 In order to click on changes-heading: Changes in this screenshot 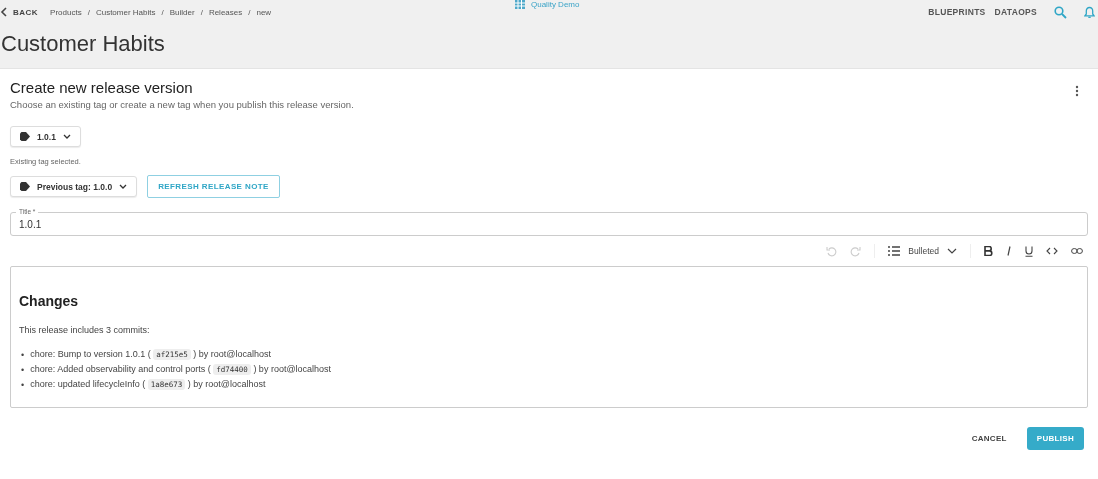, I will do `click(49, 301)`.